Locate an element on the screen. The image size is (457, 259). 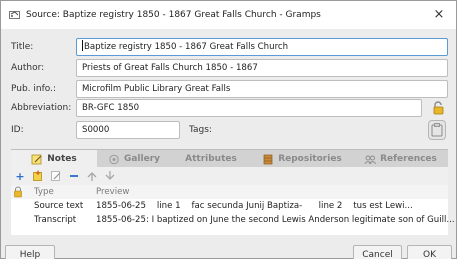
tab-repositories: Repositories is located at coordinates (302, 159).